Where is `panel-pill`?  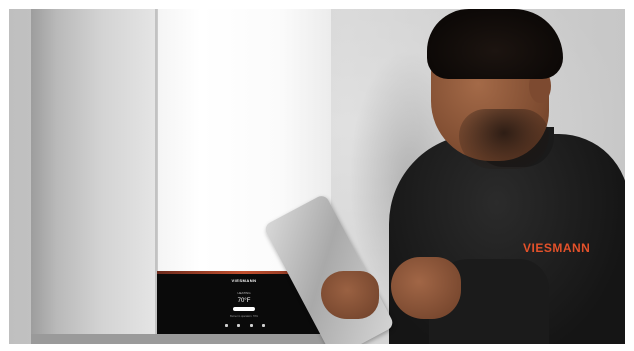
panel-pill is located at coordinates (244, 309).